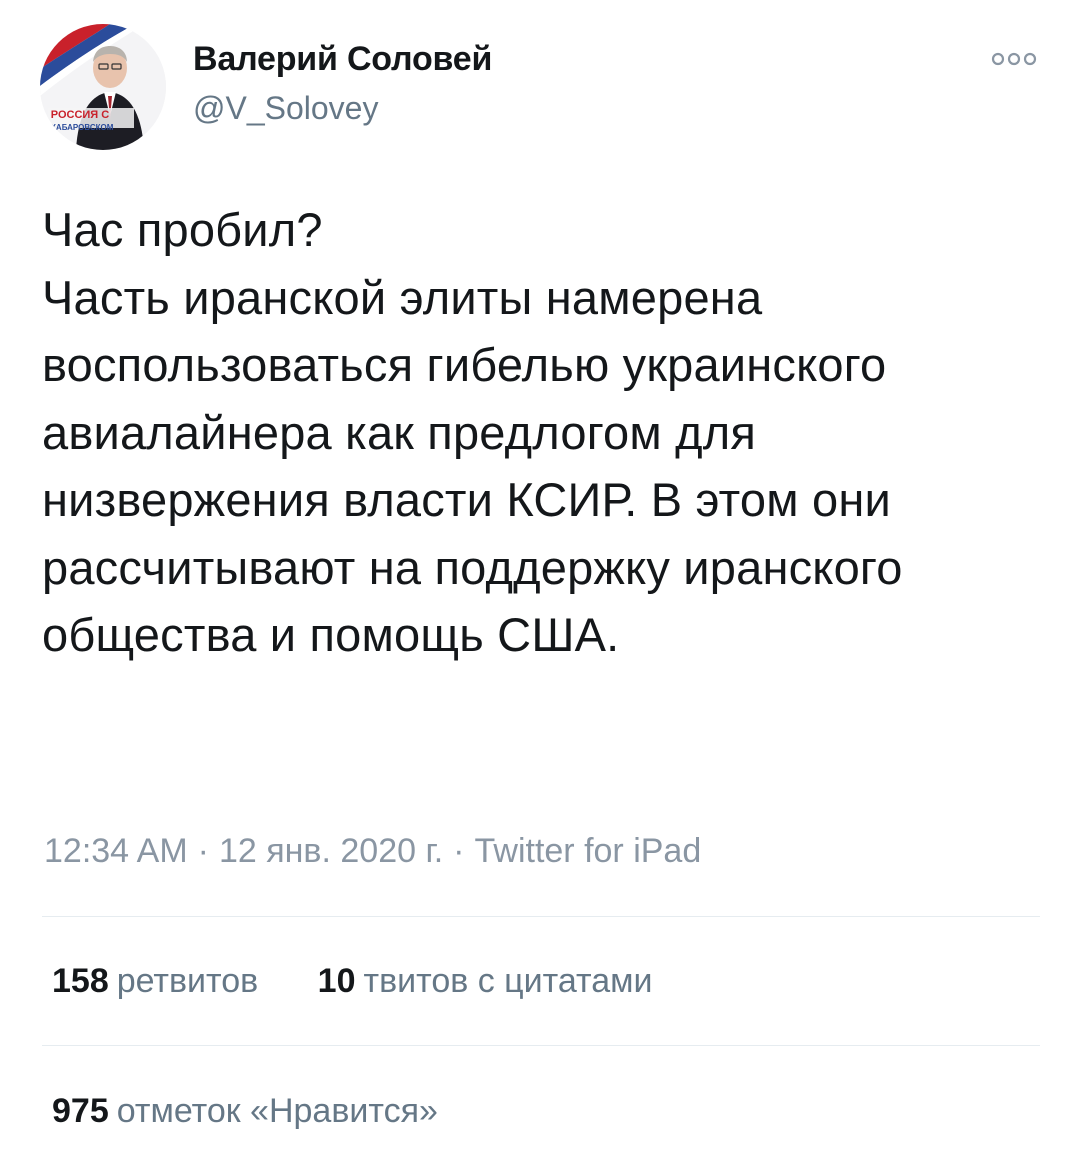 Image resolution: width=1080 pixels, height=1173 pixels. I want to click on more-options-button, so click(1014, 59).